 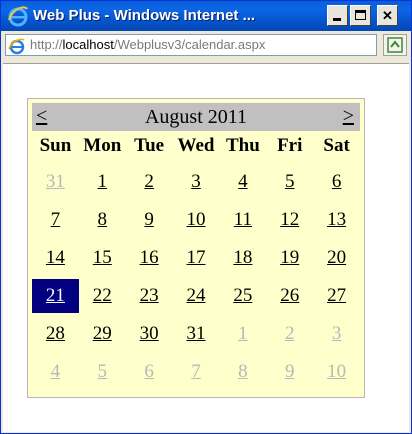 I want to click on minimize-icon, so click(x=337, y=19).